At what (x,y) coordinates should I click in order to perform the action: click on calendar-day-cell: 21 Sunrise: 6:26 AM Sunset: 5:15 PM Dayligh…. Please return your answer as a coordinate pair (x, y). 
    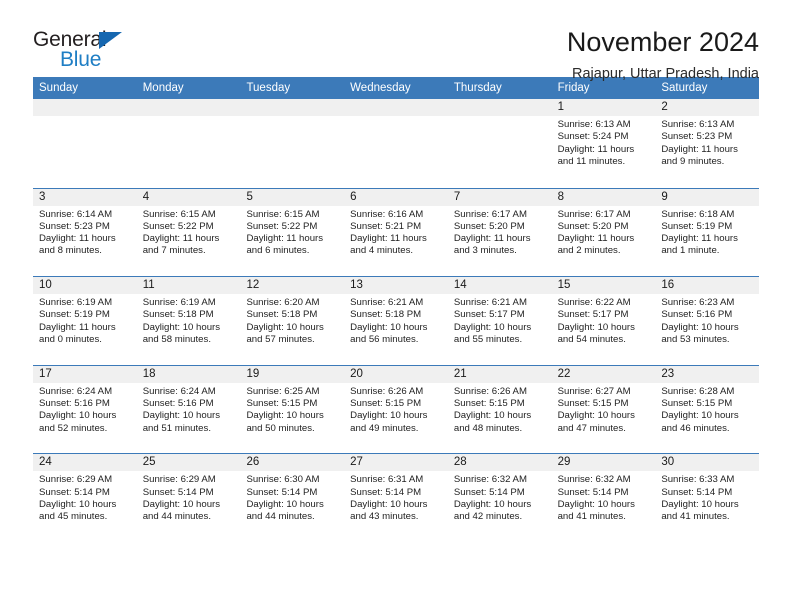
    Looking at the image, I should click on (499, 409).